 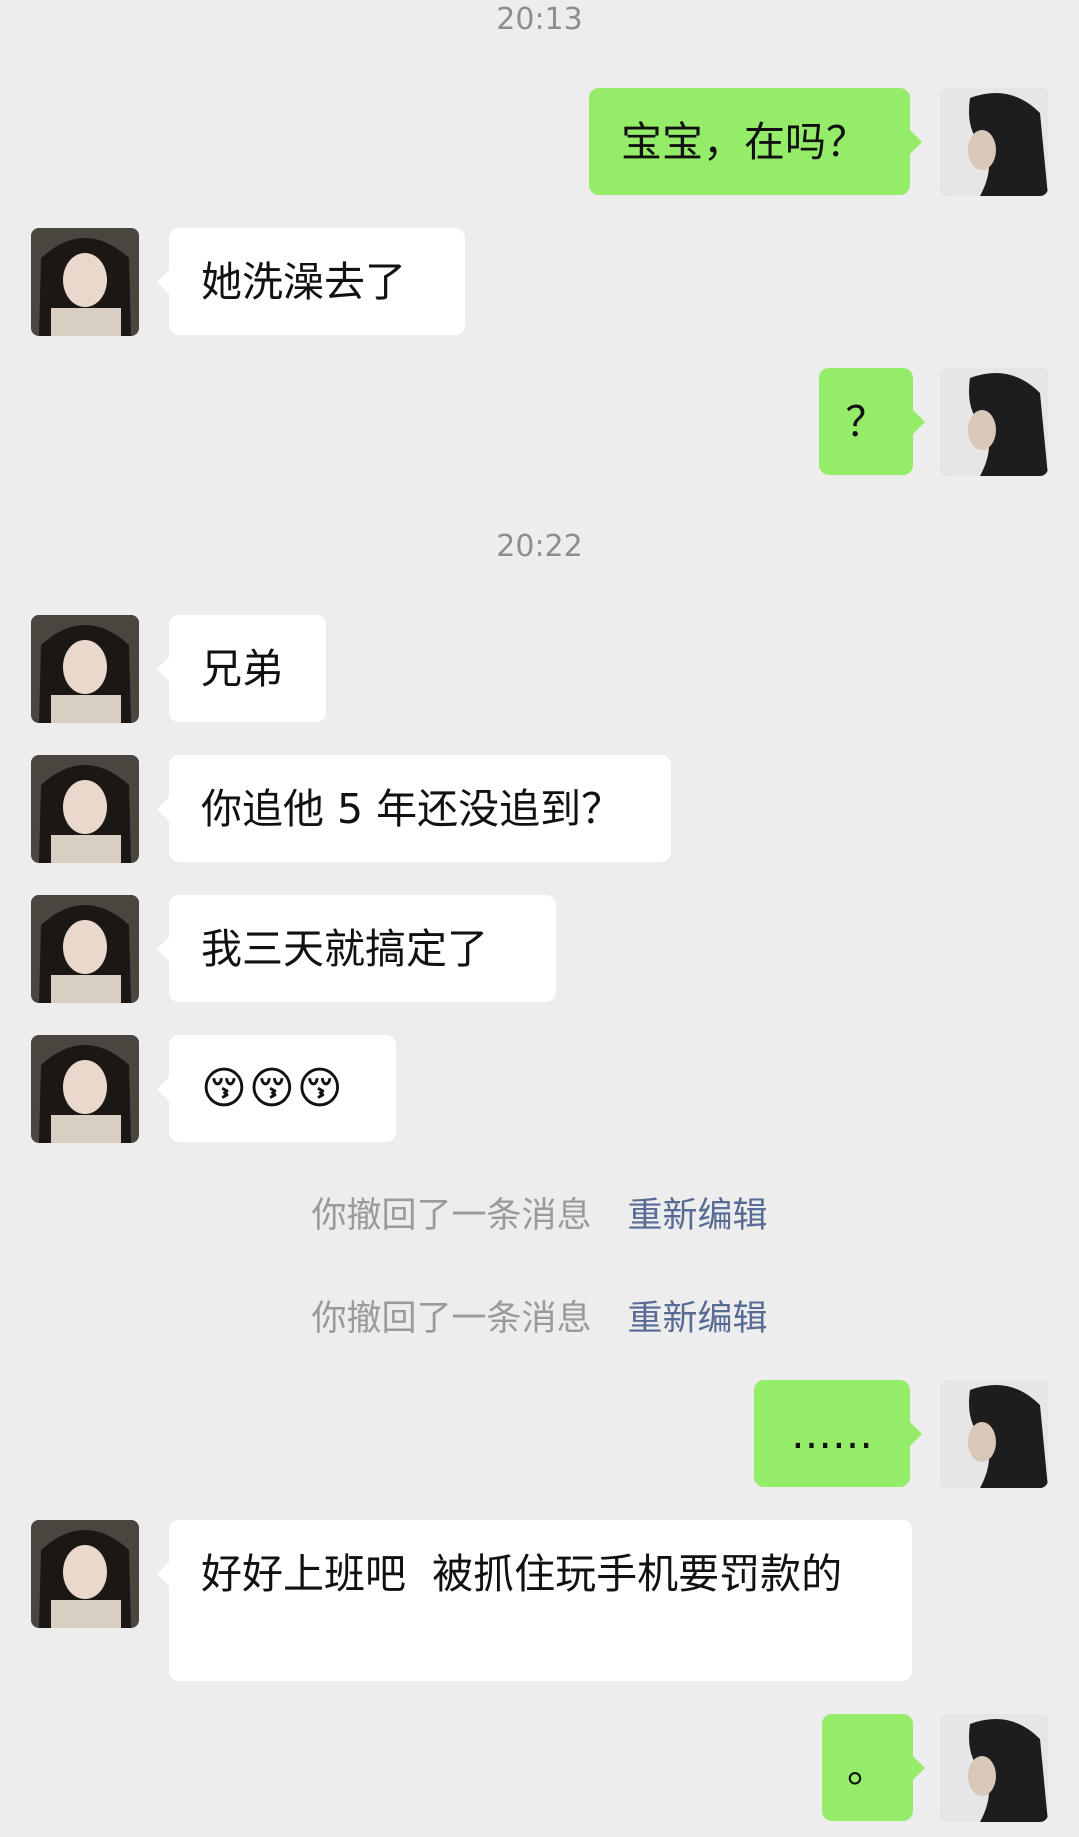 I want to click on received-message: 我三天就搞定了, so click(x=356, y=948).